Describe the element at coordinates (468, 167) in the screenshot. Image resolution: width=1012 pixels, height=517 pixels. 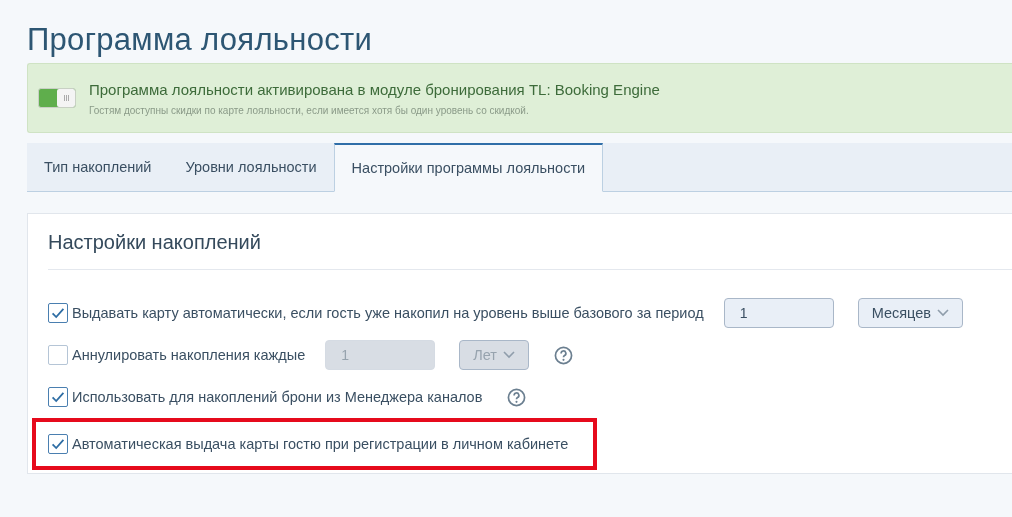
I see `tab: Настройки программы лояльности` at that location.